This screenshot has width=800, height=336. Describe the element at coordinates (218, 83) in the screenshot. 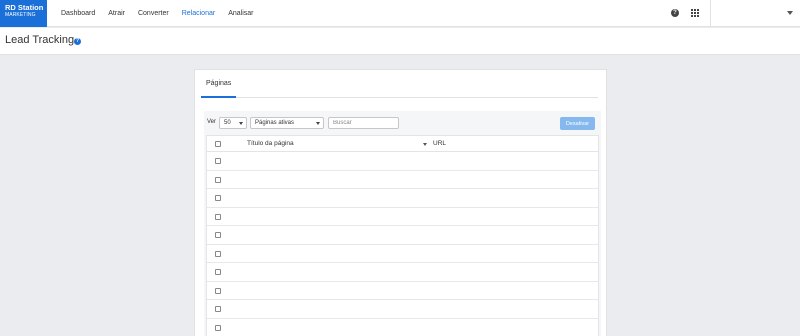

I see `tab-paginas: Páginas` at that location.